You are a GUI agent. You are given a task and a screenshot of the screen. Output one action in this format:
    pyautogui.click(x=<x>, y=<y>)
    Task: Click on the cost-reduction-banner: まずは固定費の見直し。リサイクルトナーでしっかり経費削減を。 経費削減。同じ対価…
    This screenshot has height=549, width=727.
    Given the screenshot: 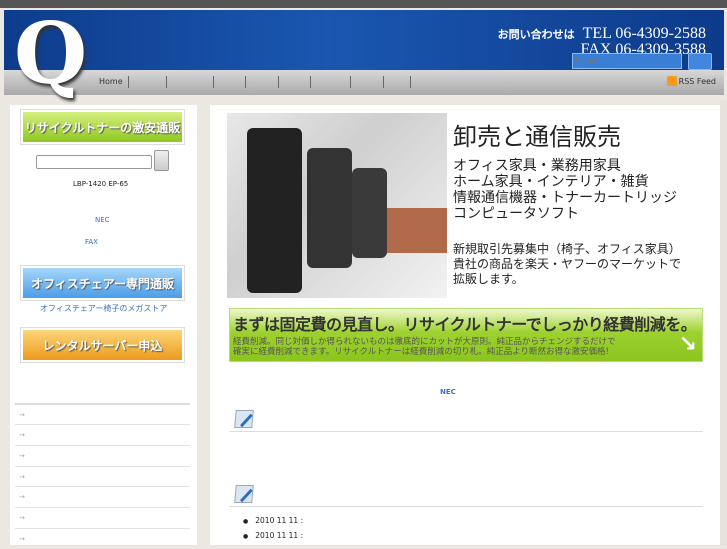 What is the action you would take?
    pyautogui.click(x=466, y=335)
    